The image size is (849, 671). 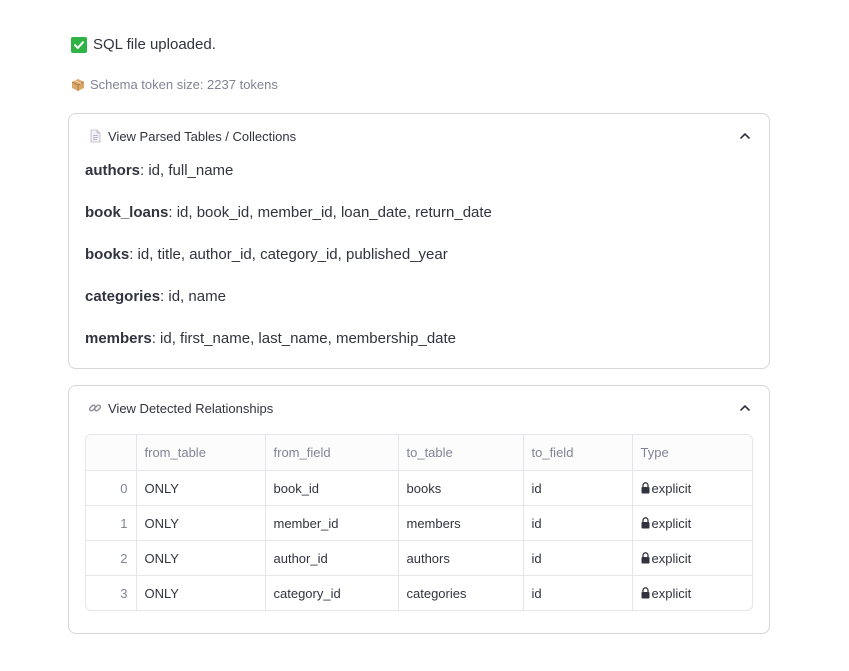 I want to click on table-name: categories, so click(x=123, y=296).